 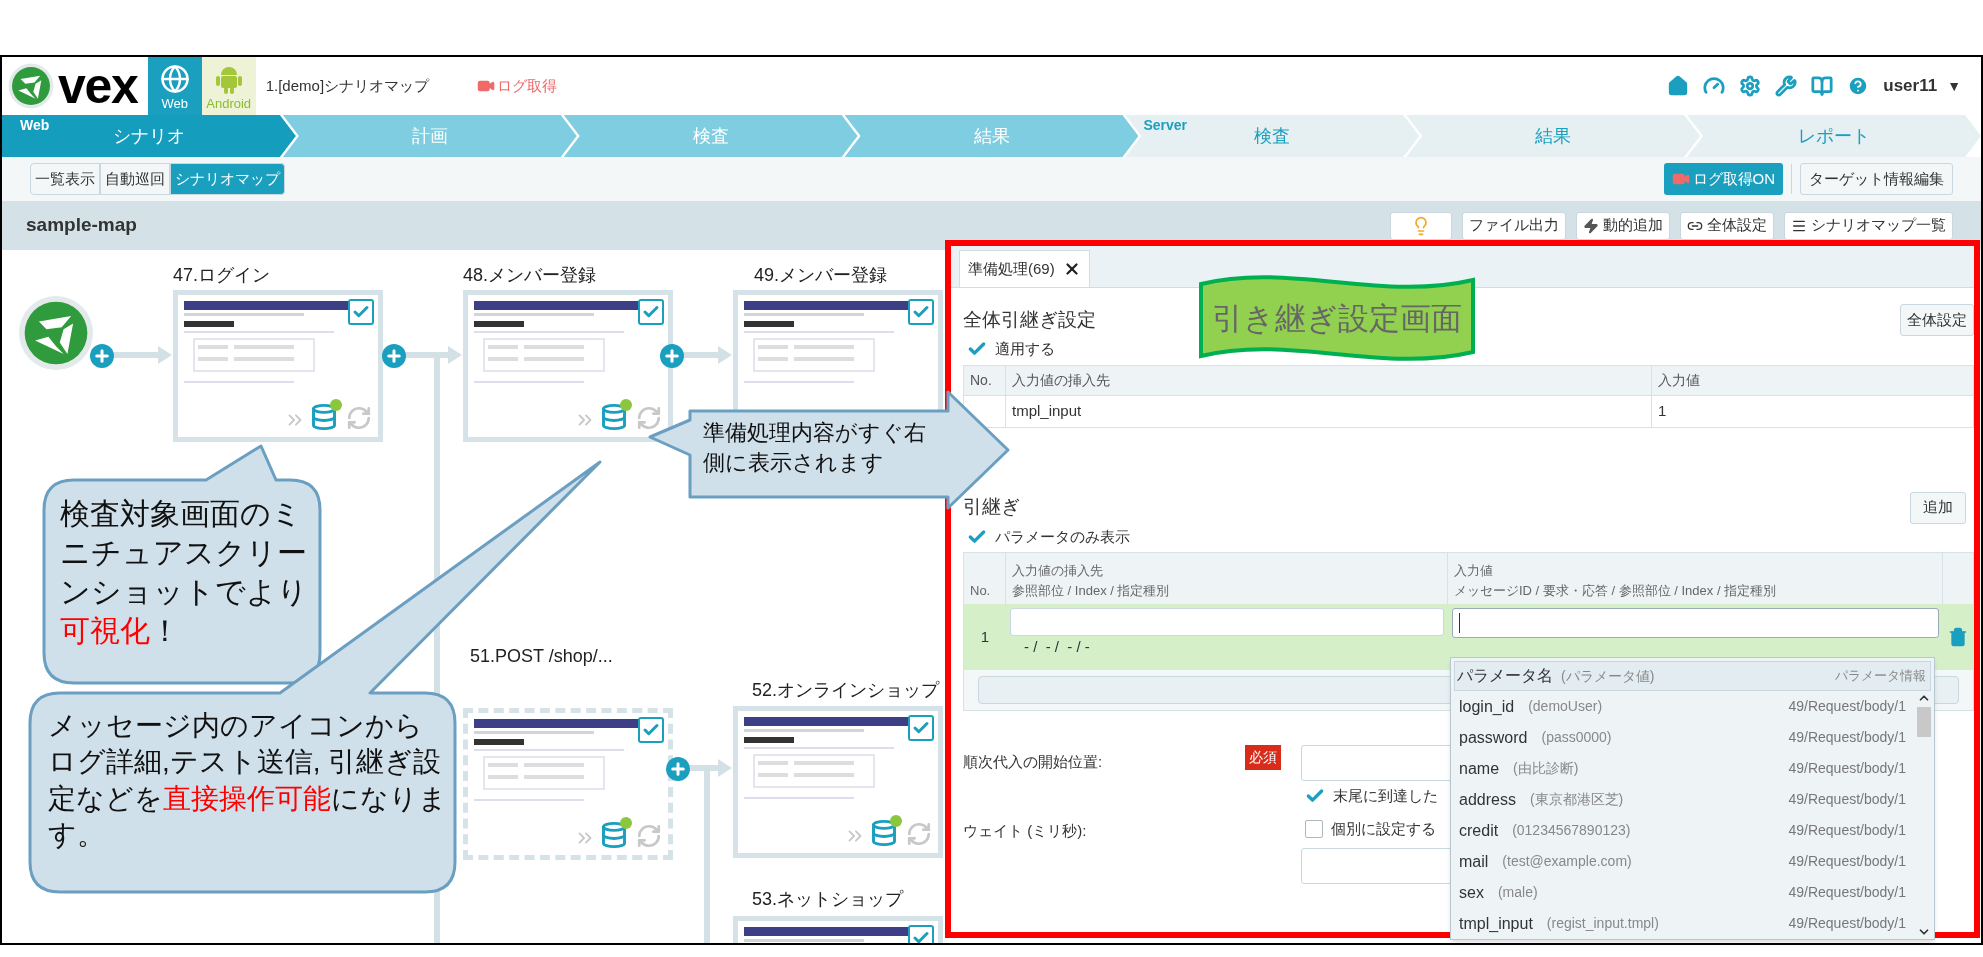 I want to click on field-label: ウェイト (ミリ秒):, so click(x=1025, y=830).